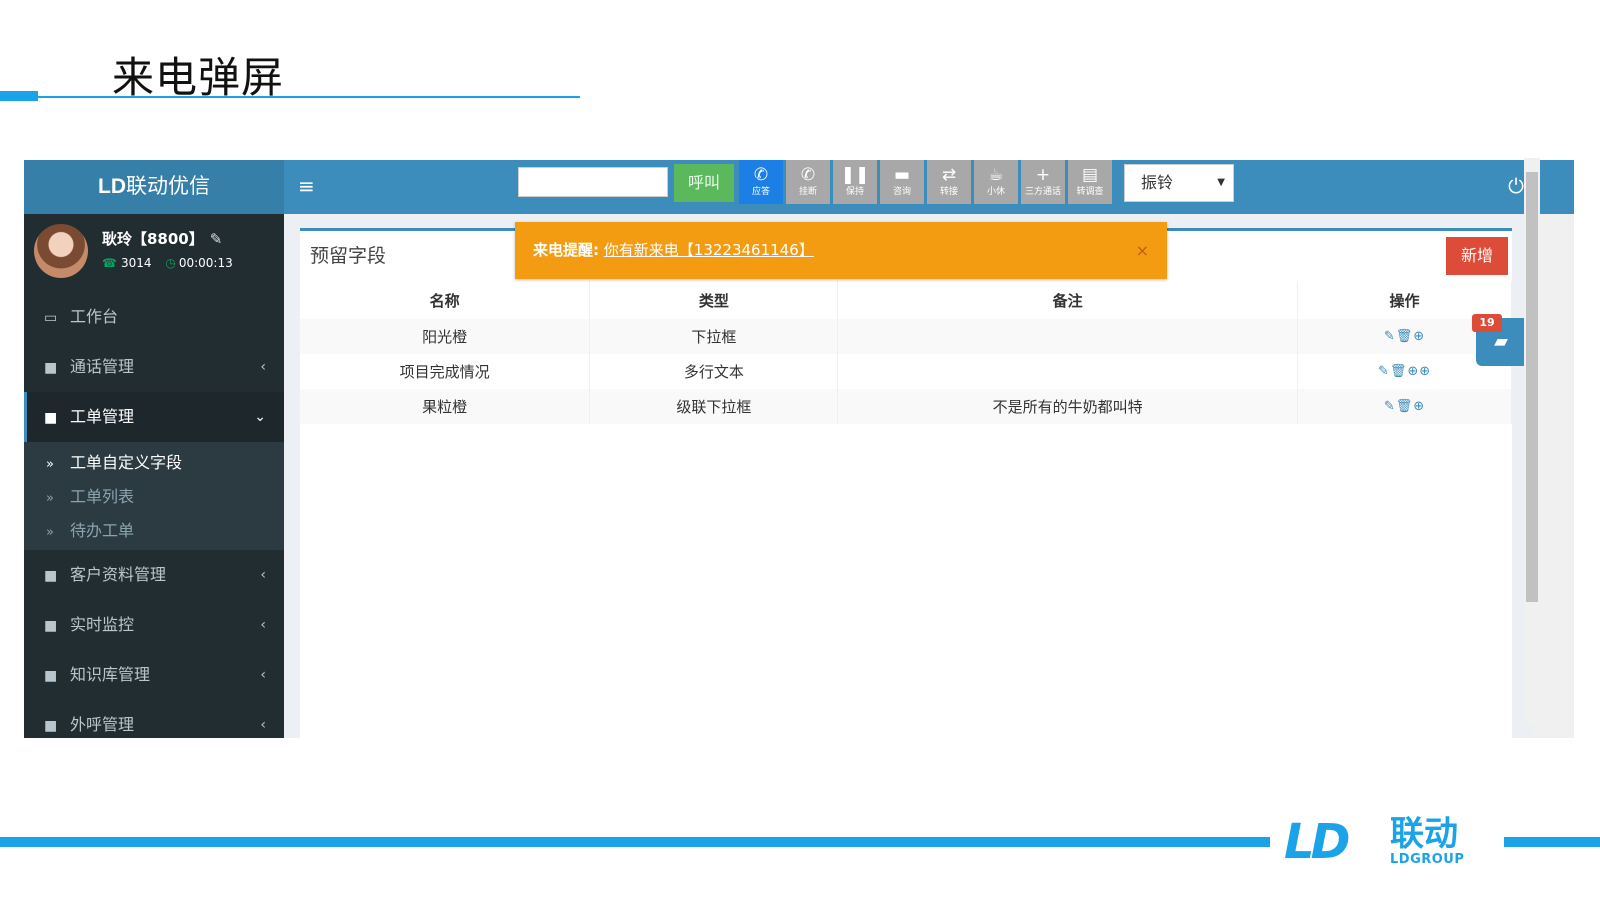 This screenshot has height=900, width=1600. Describe the element at coordinates (109, 263) in the screenshot. I see `phone-icon: ☎` at that location.